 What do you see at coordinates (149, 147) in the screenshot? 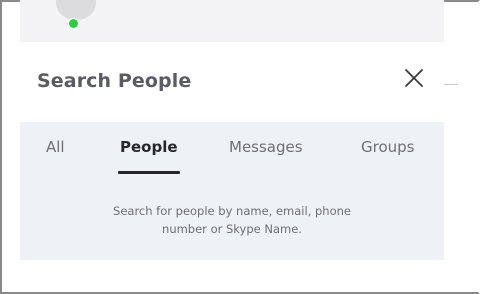
I see `tab-people: People` at bounding box center [149, 147].